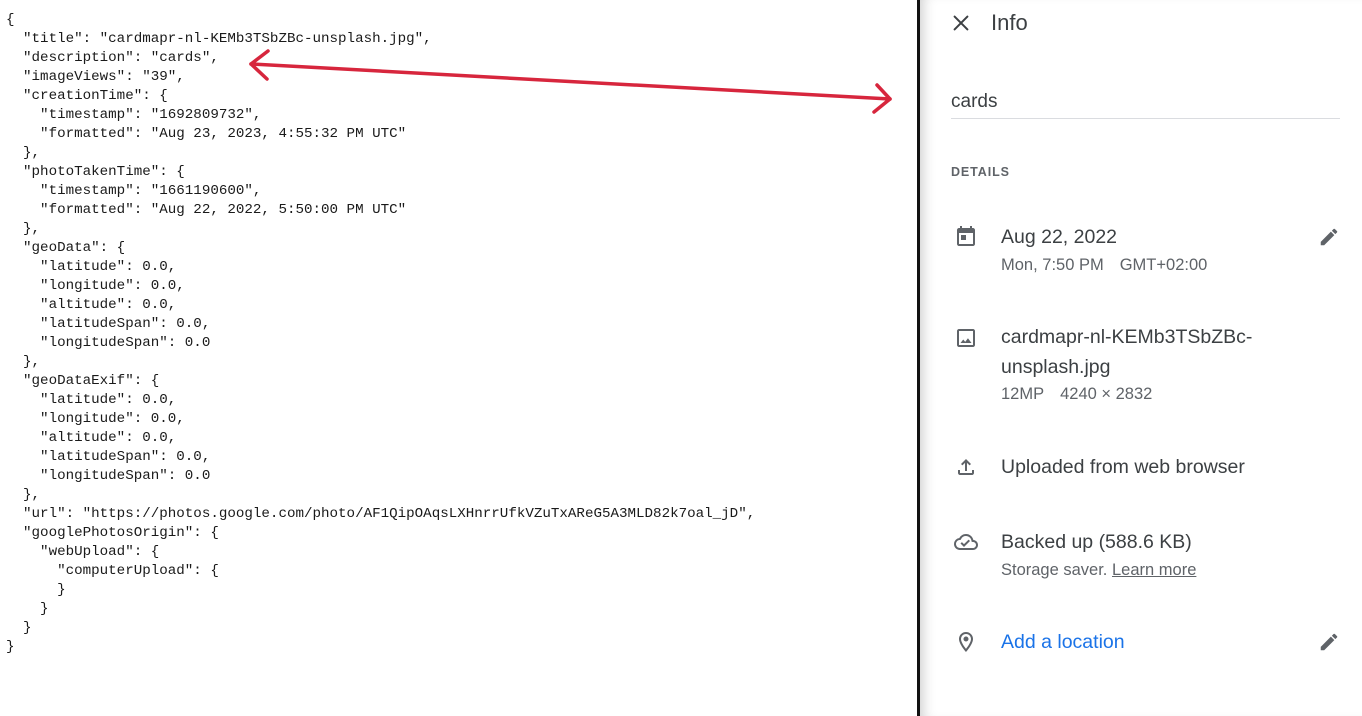  What do you see at coordinates (1096, 542) in the screenshot?
I see `backup-status-text: Backed up (588.6 KB)` at bounding box center [1096, 542].